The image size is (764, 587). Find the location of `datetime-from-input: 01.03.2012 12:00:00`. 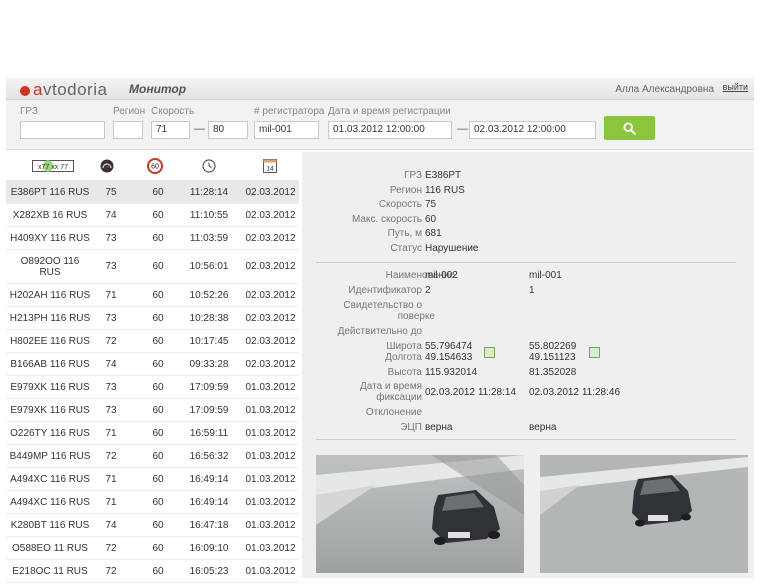

datetime-from-input: 01.03.2012 12:00:00 is located at coordinates (390, 130).